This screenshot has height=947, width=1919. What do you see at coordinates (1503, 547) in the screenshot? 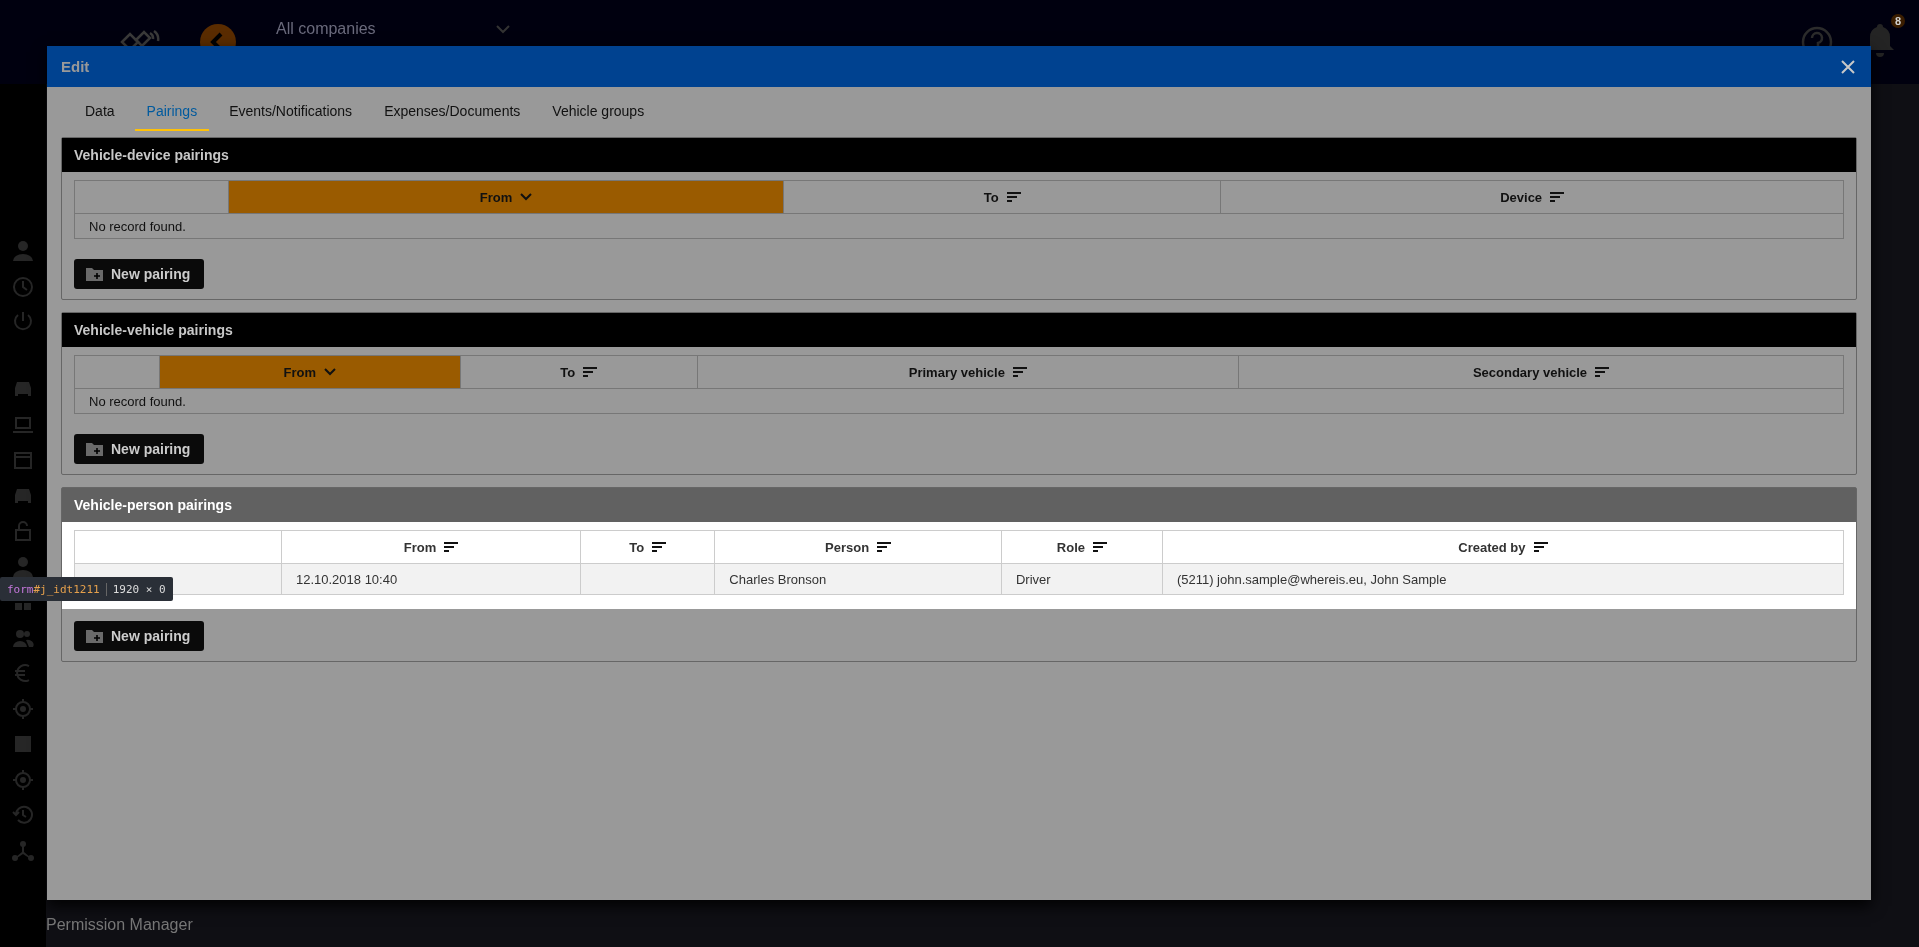
I see `column-header: Created by` at bounding box center [1503, 547].